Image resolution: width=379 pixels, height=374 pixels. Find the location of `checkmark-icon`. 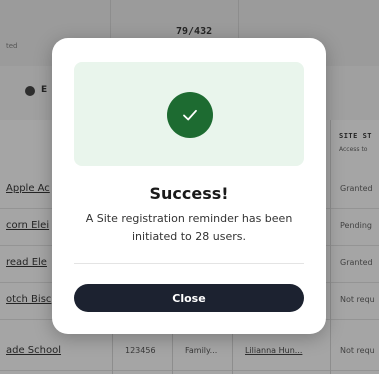

checkmark-icon is located at coordinates (190, 115).